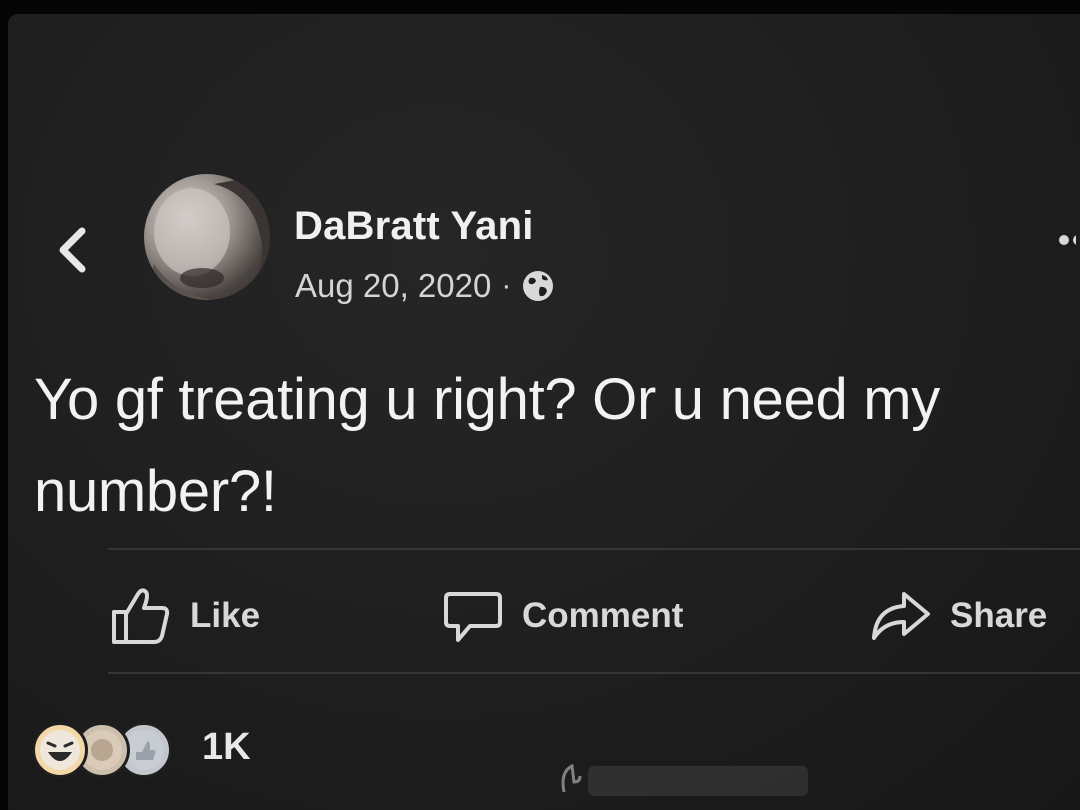  I want to click on share-button: Share, so click(957, 616).